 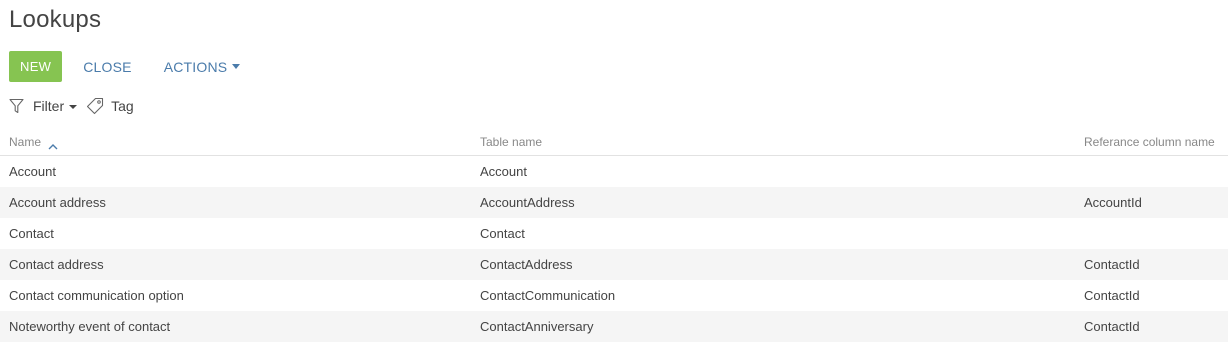 What do you see at coordinates (32, 171) in the screenshot?
I see `cell-name: Account` at bounding box center [32, 171].